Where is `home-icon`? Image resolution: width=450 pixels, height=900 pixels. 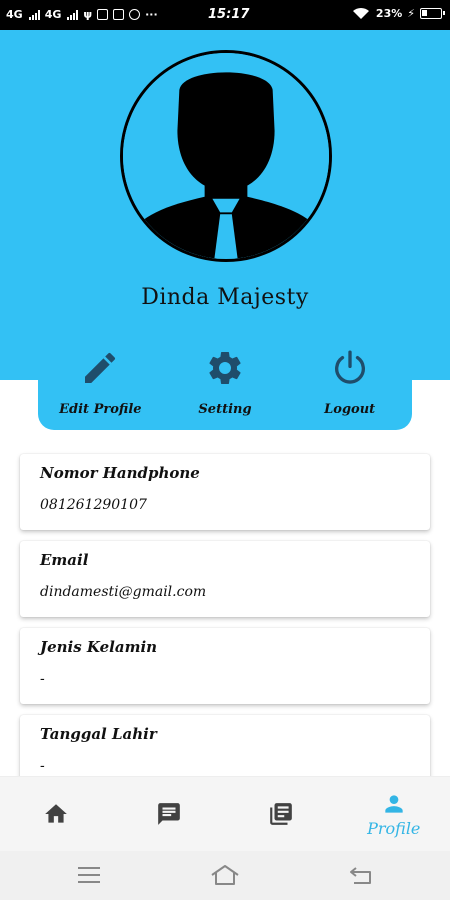
home-icon is located at coordinates (56, 813).